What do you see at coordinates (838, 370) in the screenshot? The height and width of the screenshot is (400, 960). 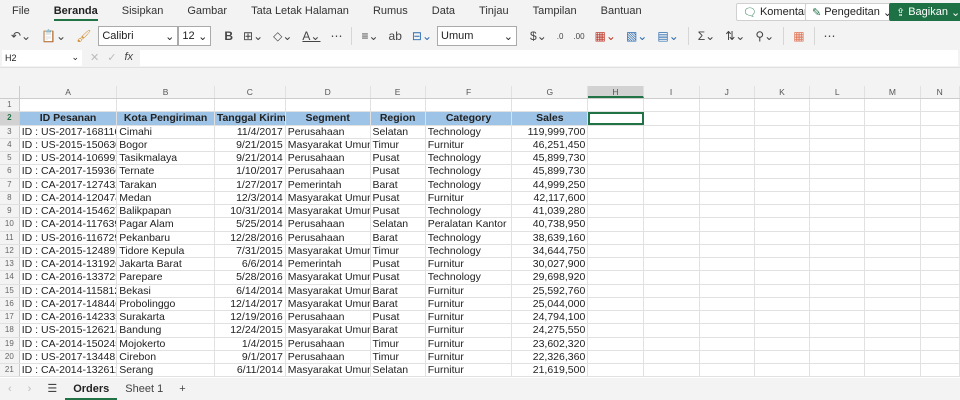 I see `cell-L21` at bounding box center [838, 370].